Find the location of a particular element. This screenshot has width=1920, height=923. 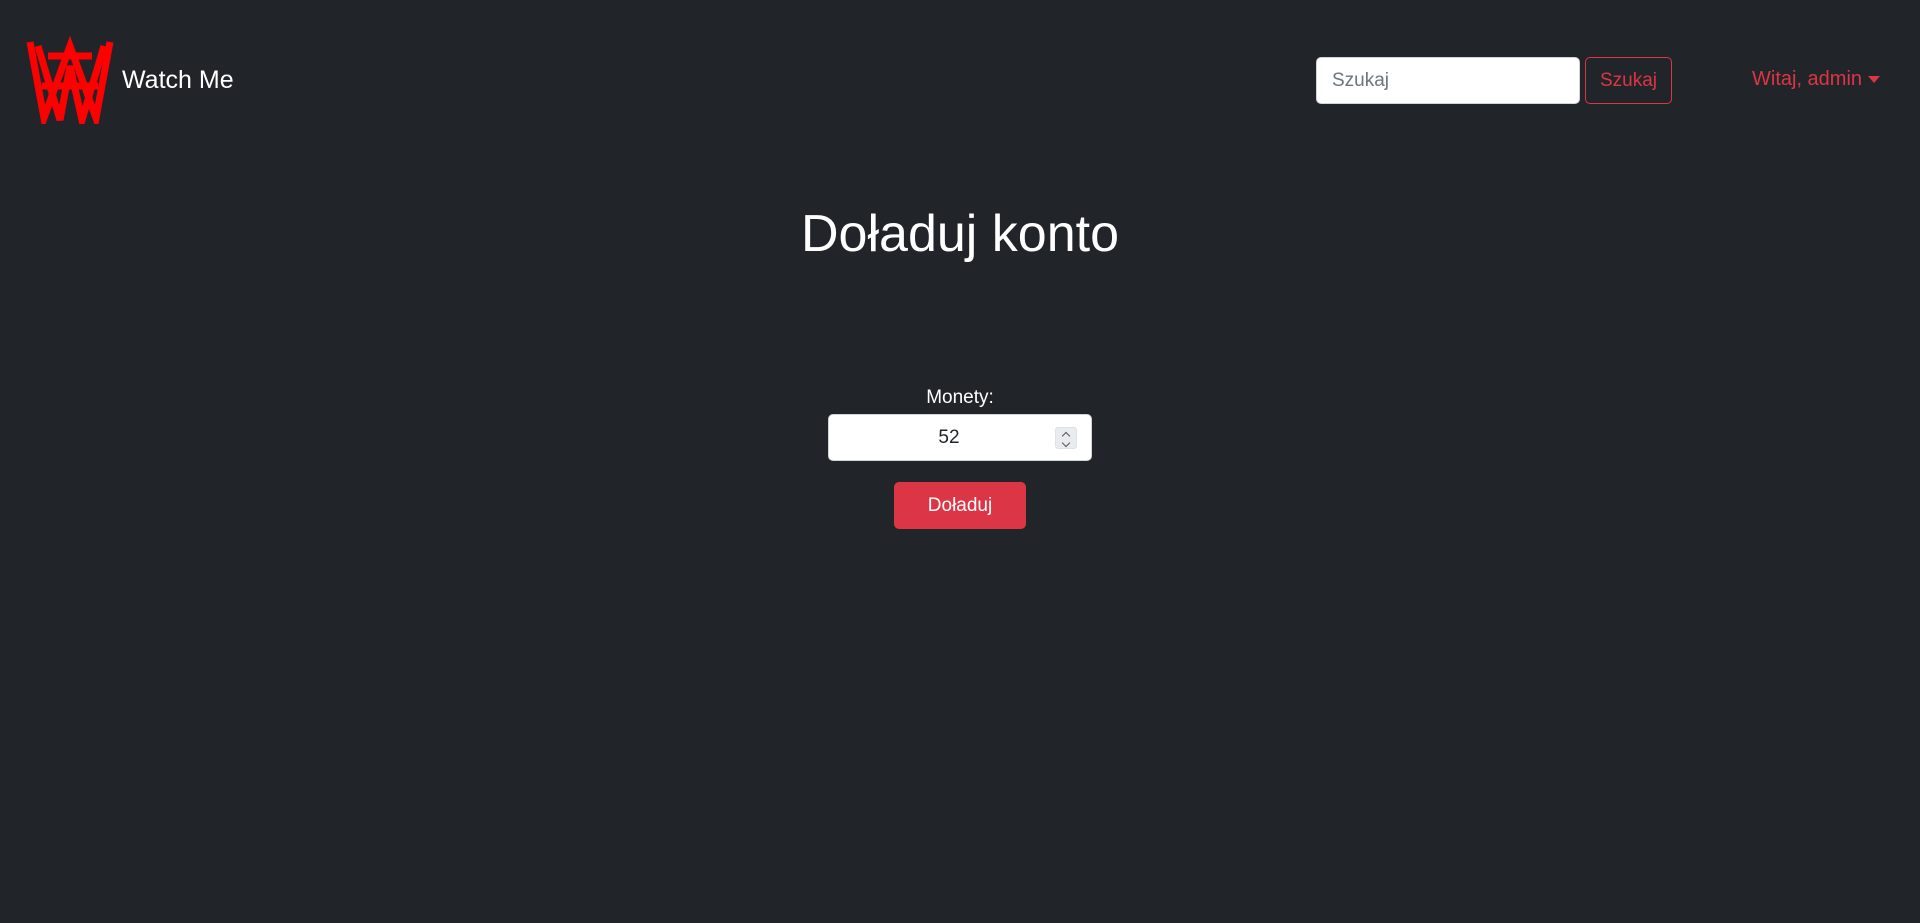

brand-link: Watch Me is located at coordinates (130, 80).